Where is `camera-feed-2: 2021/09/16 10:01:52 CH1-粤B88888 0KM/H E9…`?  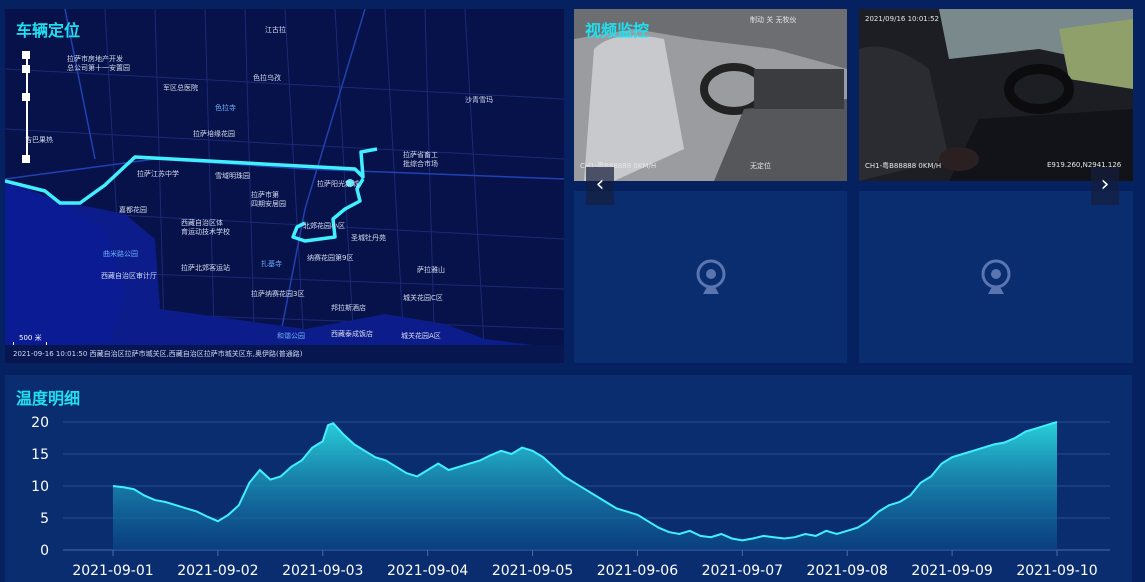 camera-feed-2: 2021/09/16 10:01:52 CH1-粤B88888 0KM/H E9… is located at coordinates (996, 95).